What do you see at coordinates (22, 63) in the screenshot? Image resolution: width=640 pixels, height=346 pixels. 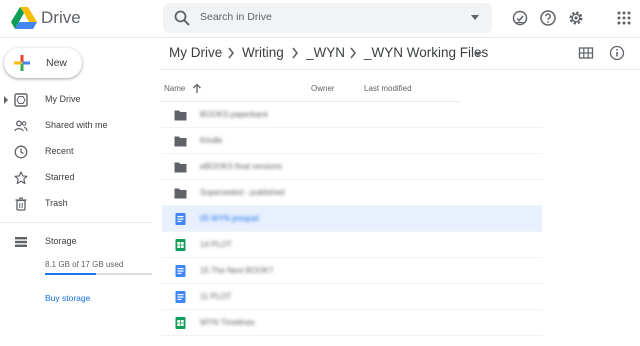 I see `plus-icon` at bounding box center [22, 63].